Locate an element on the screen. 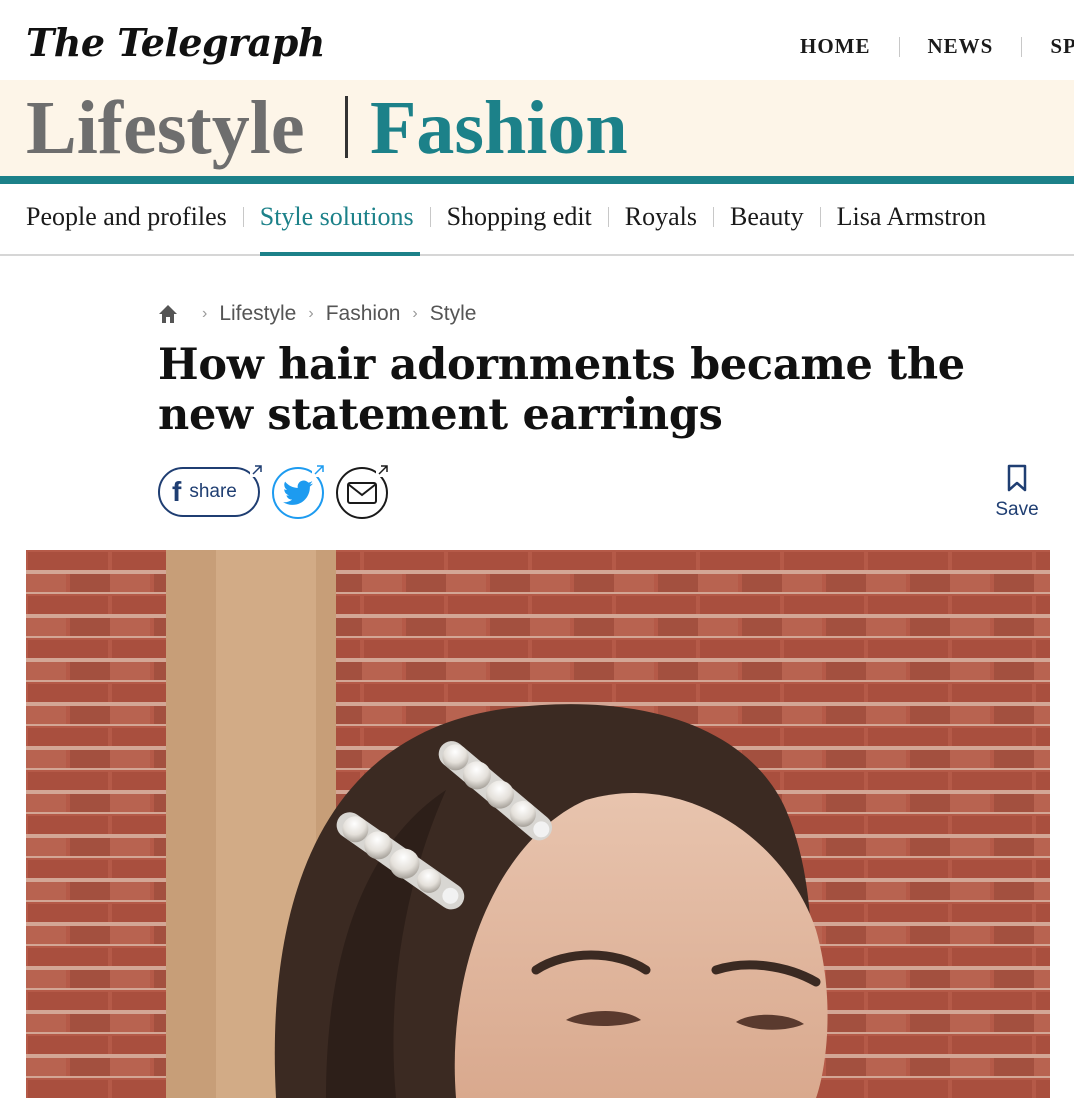 This screenshot has height=1098, width=1074. top-nav-sport: SP is located at coordinates (1062, 46).